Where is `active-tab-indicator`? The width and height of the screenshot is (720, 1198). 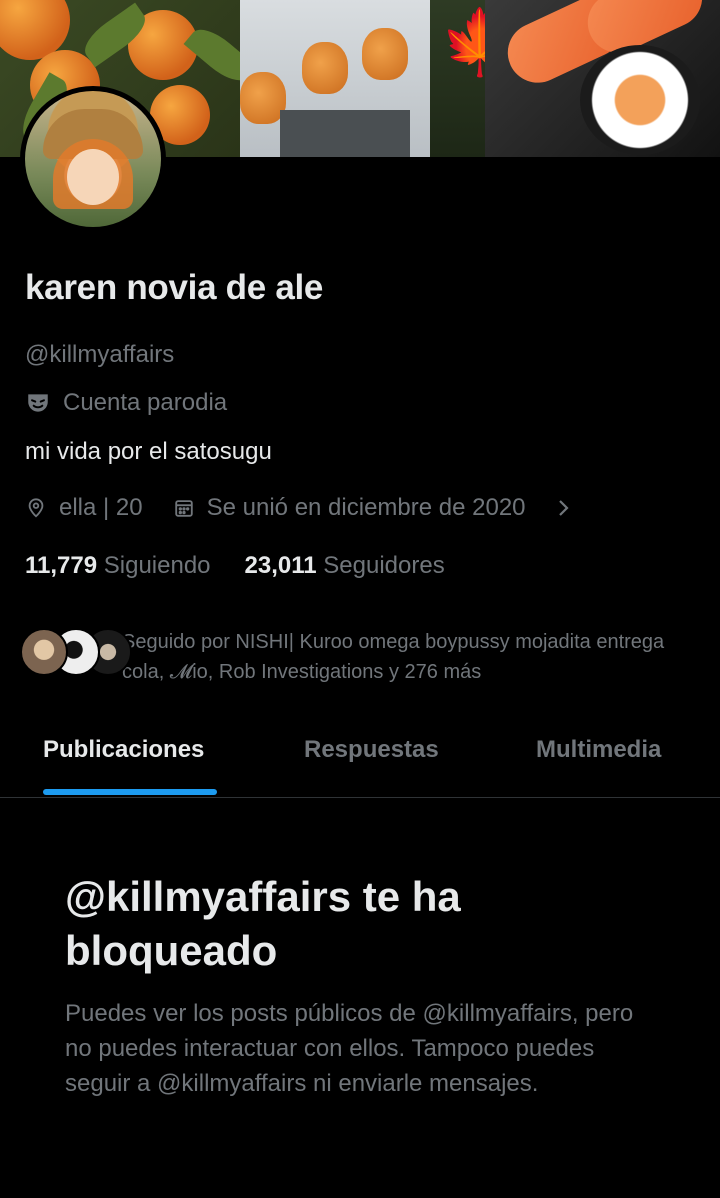 active-tab-indicator is located at coordinates (130, 792).